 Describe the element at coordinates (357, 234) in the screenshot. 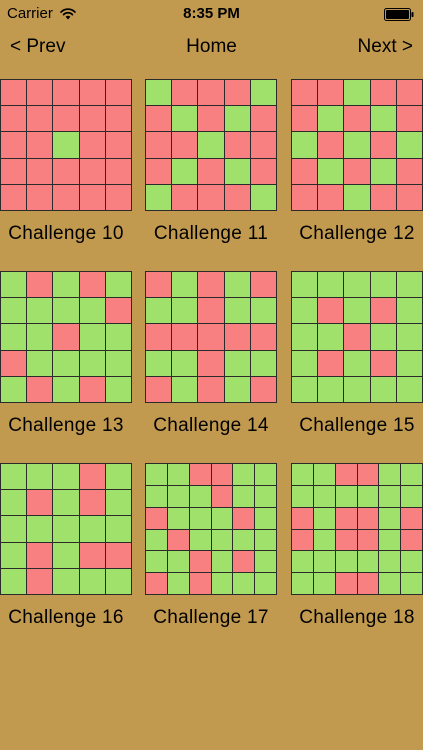

I see `challenge-label: Challenge 12` at that location.